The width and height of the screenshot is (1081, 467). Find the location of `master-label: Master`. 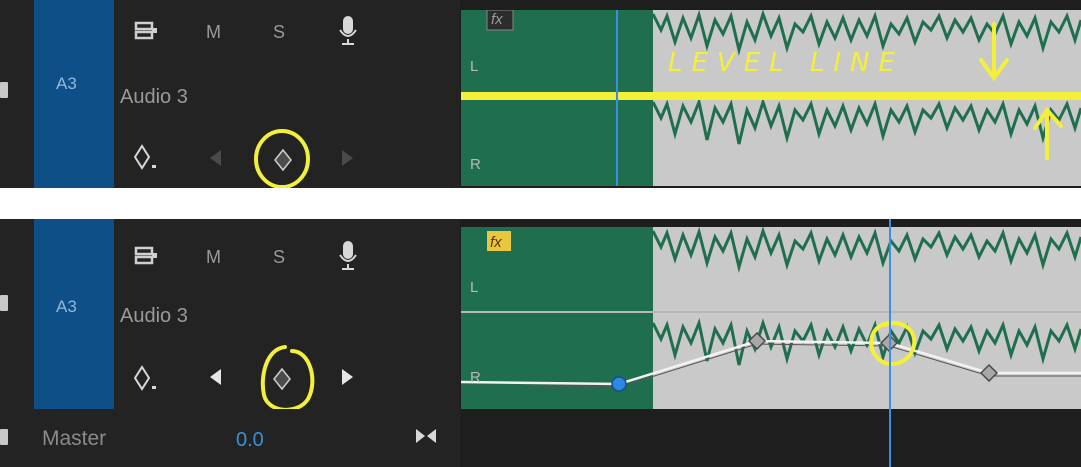

master-label: Master is located at coordinates (74, 438).